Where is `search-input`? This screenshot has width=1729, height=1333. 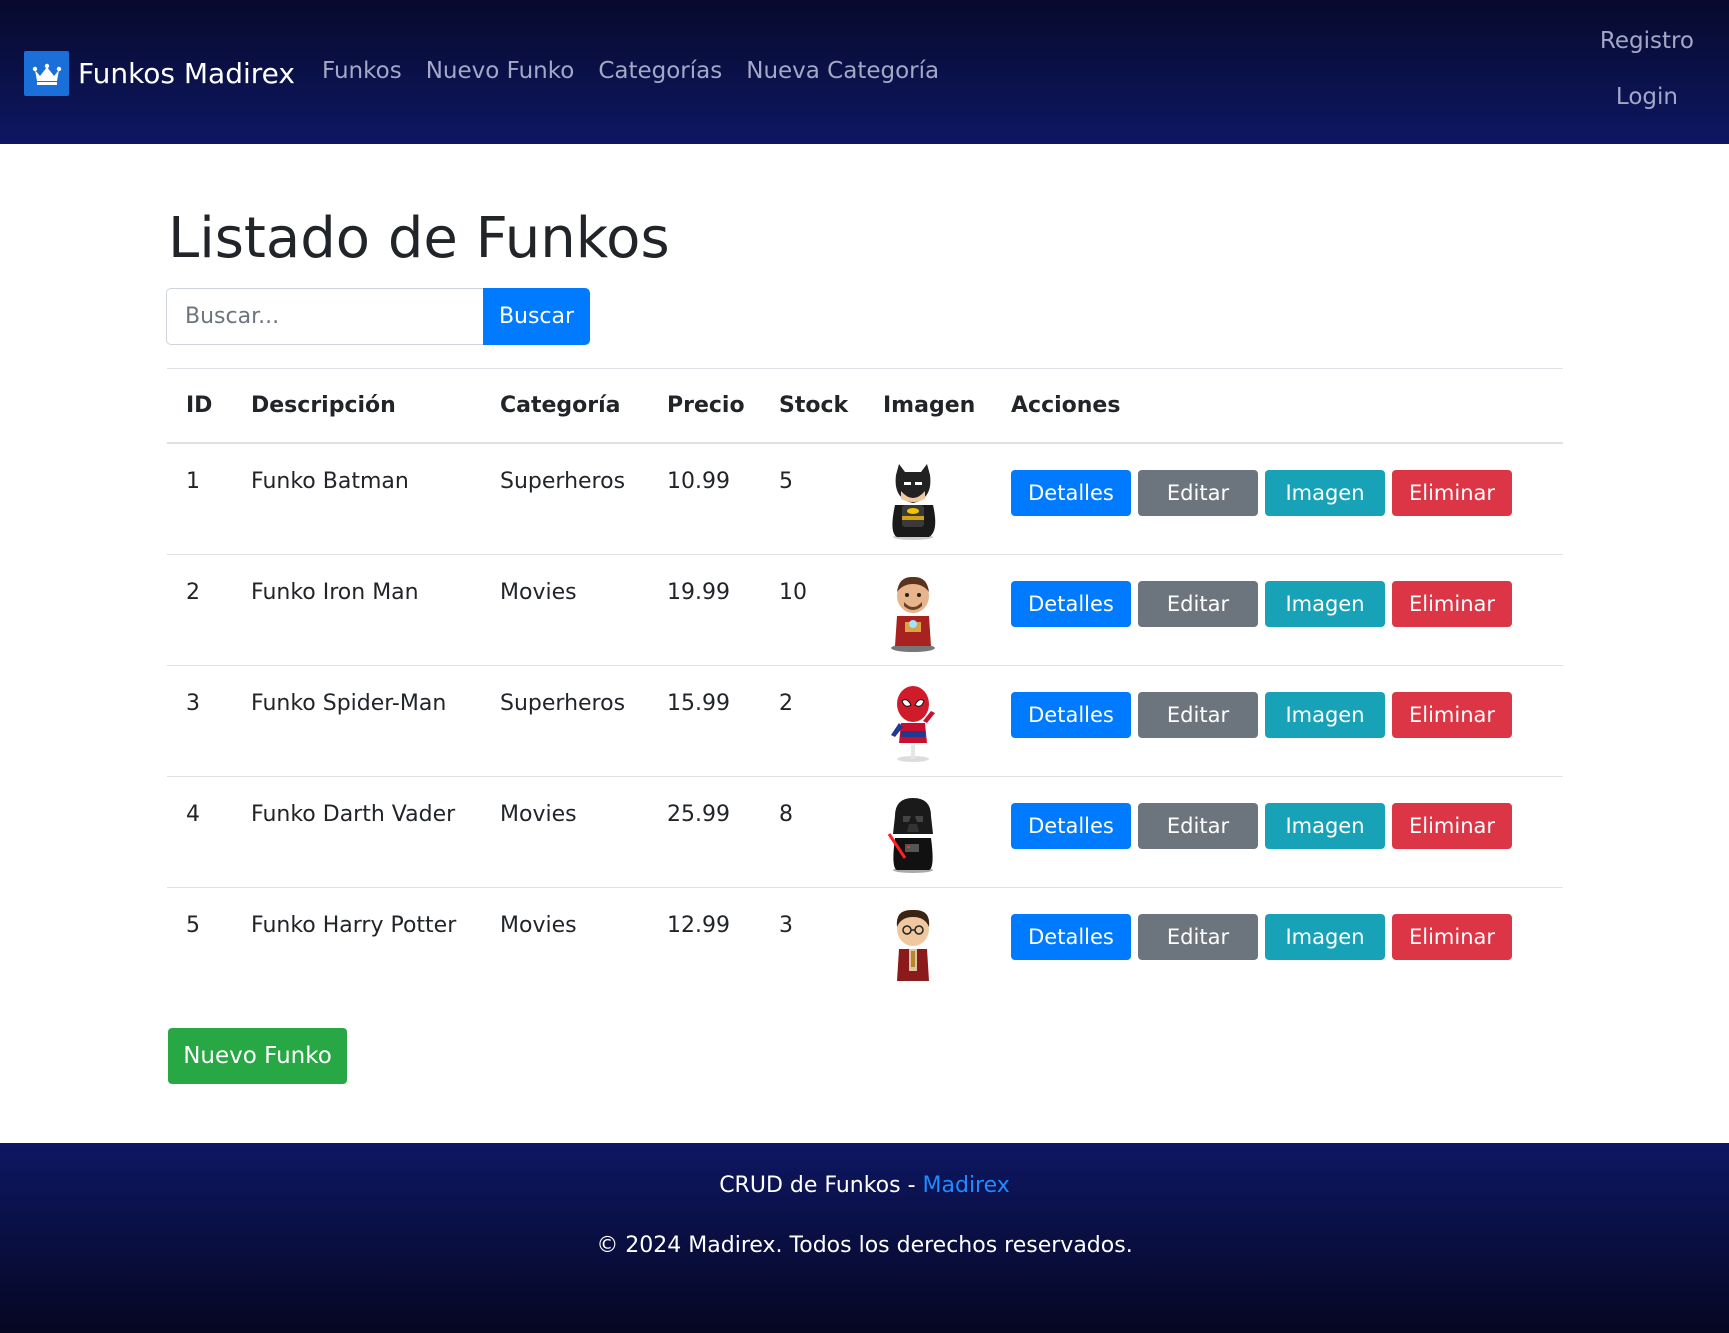 search-input is located at coordinates (324, 316).